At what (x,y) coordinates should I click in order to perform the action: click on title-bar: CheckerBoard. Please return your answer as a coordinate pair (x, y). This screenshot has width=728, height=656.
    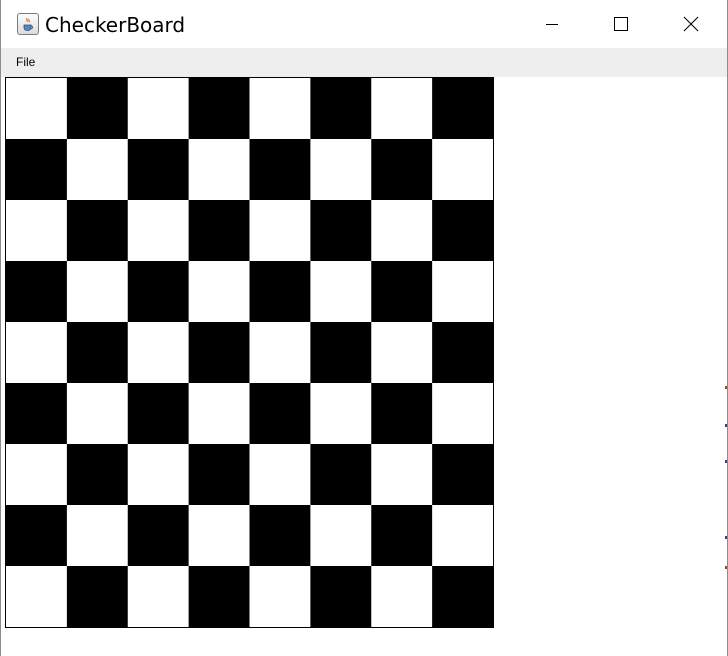
    Looking at the image, I should click on (364, 24).